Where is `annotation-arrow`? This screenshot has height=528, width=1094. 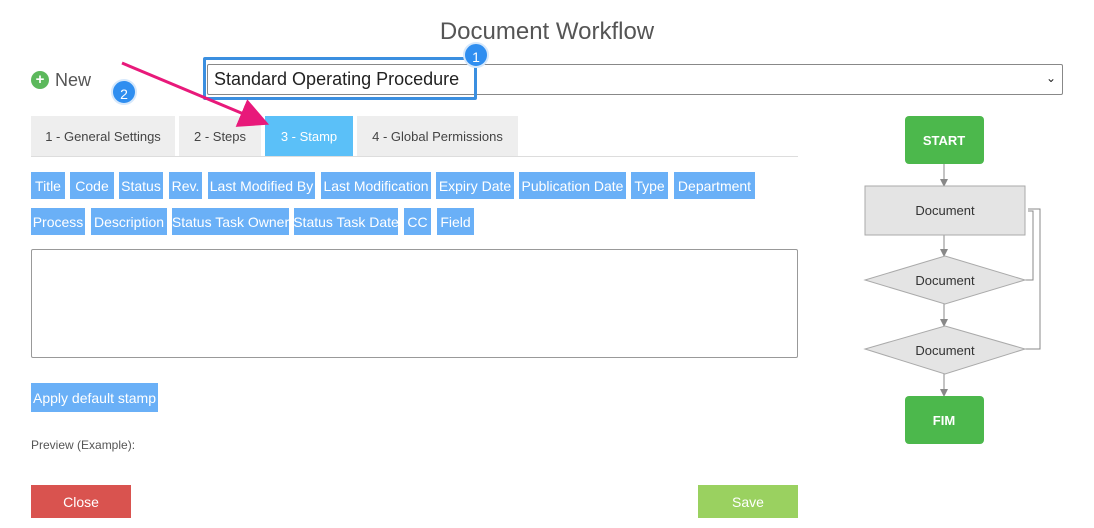 annotation-arrow is located at coordinates (195, 94).